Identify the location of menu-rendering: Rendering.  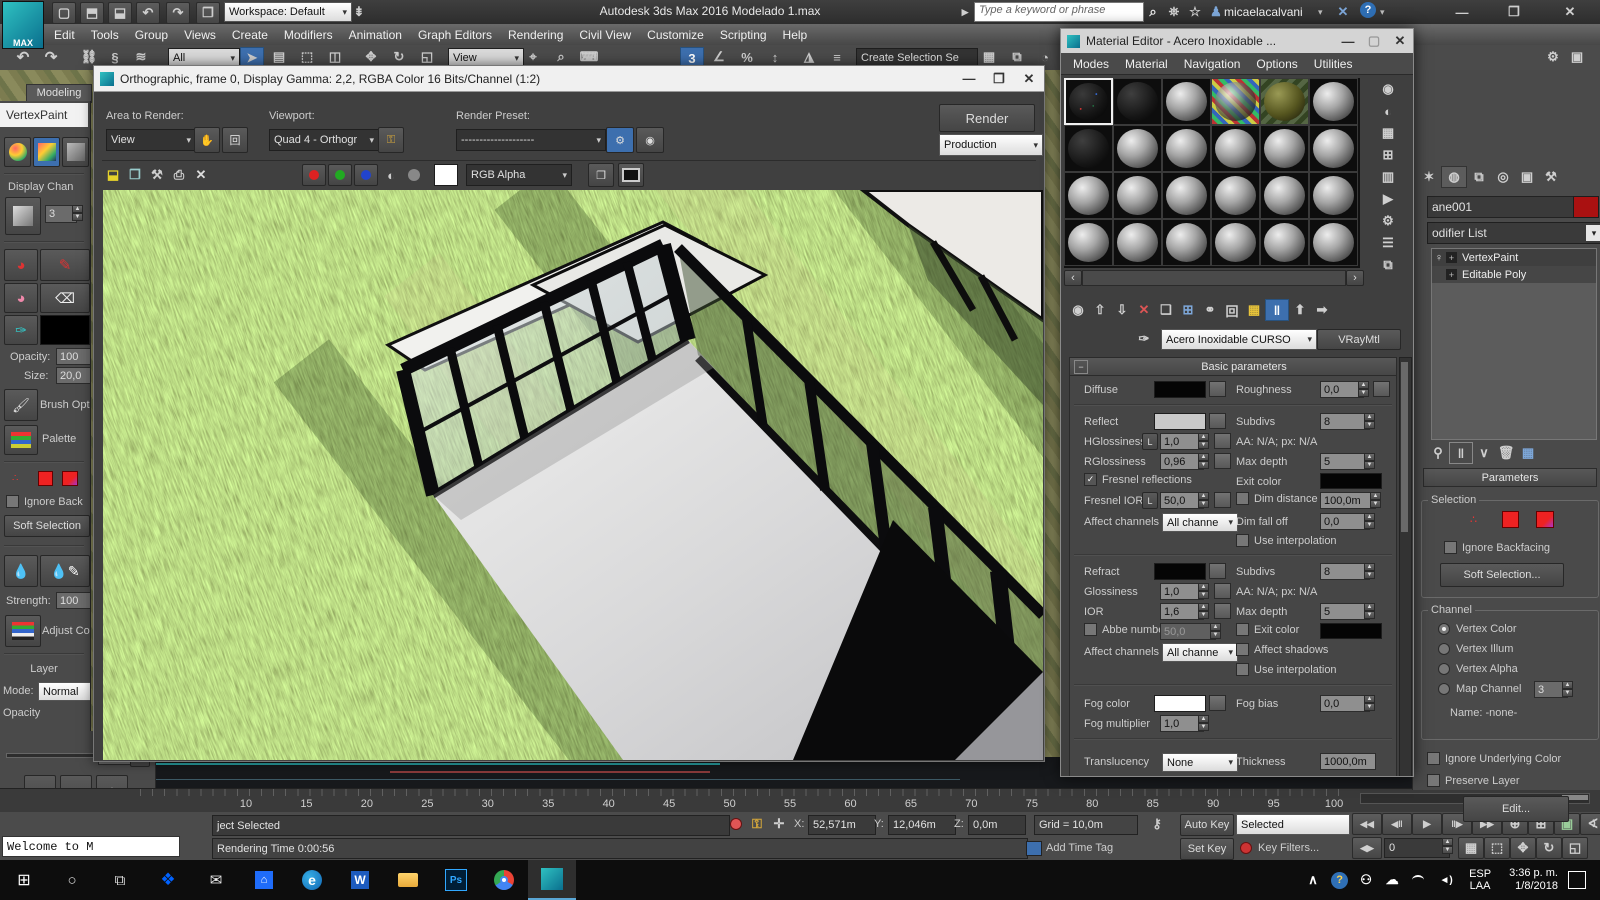
(535, 35).